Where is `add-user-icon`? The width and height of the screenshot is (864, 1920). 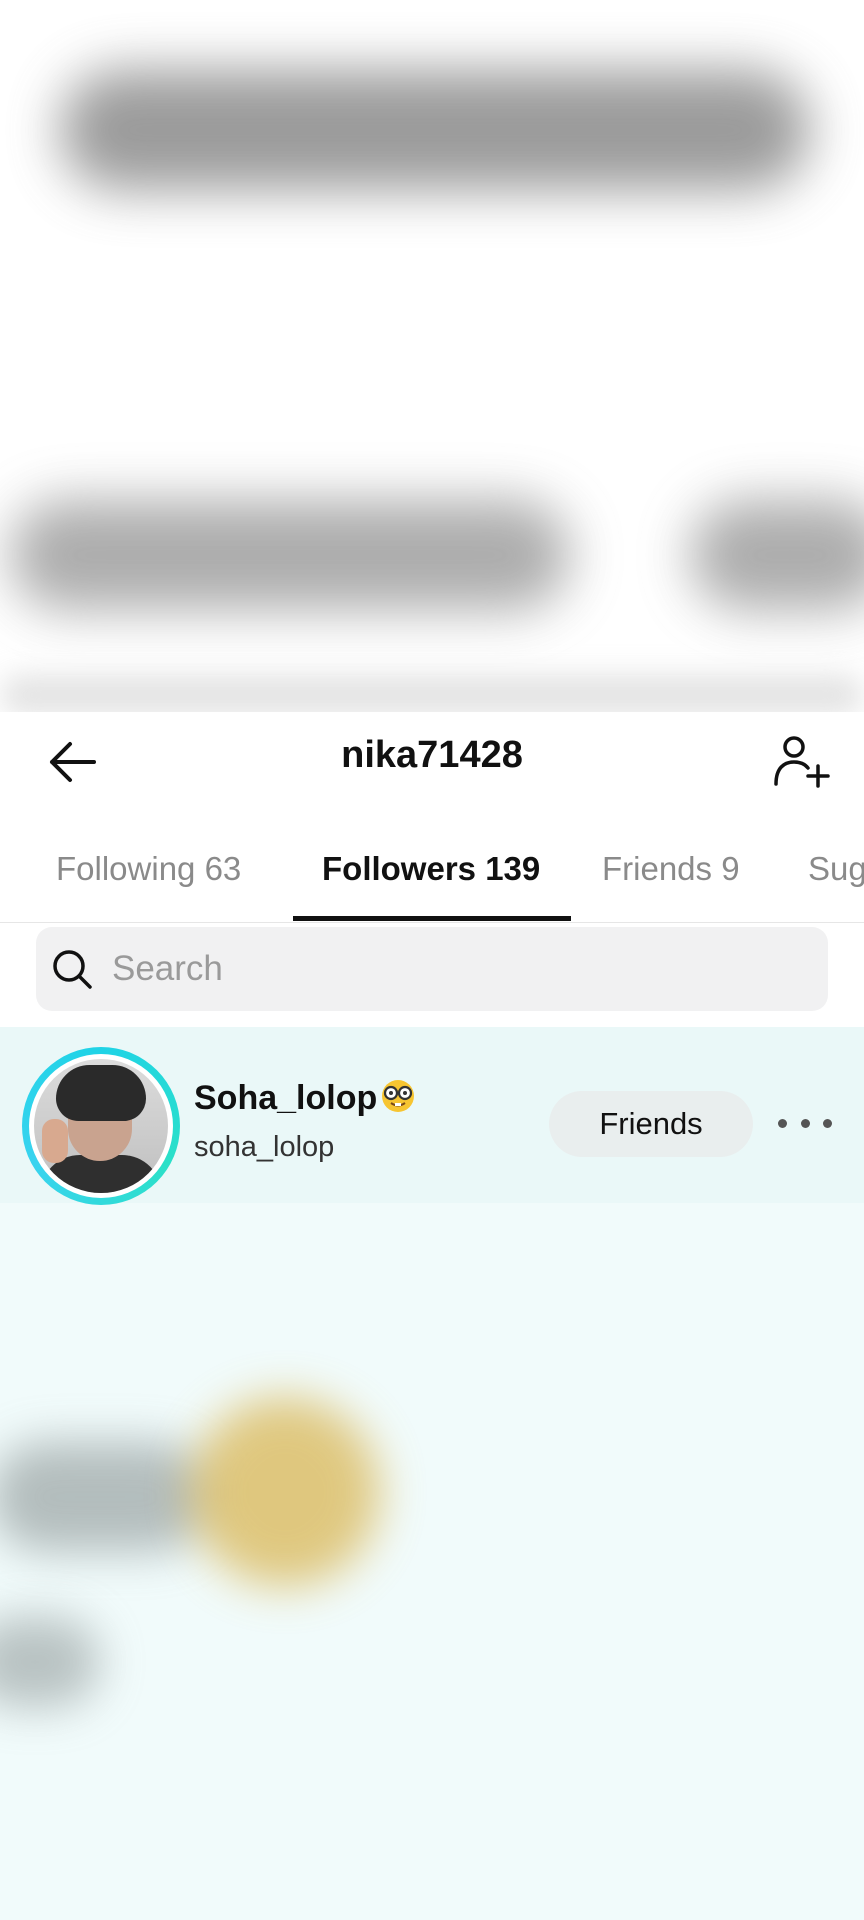
add-user-icon is located at coordinates (802, 762).